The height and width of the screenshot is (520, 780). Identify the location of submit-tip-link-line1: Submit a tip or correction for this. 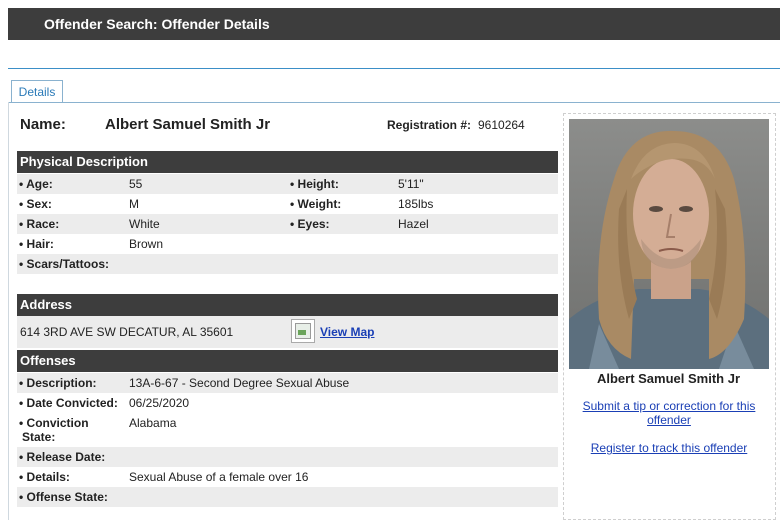
(669, 406).